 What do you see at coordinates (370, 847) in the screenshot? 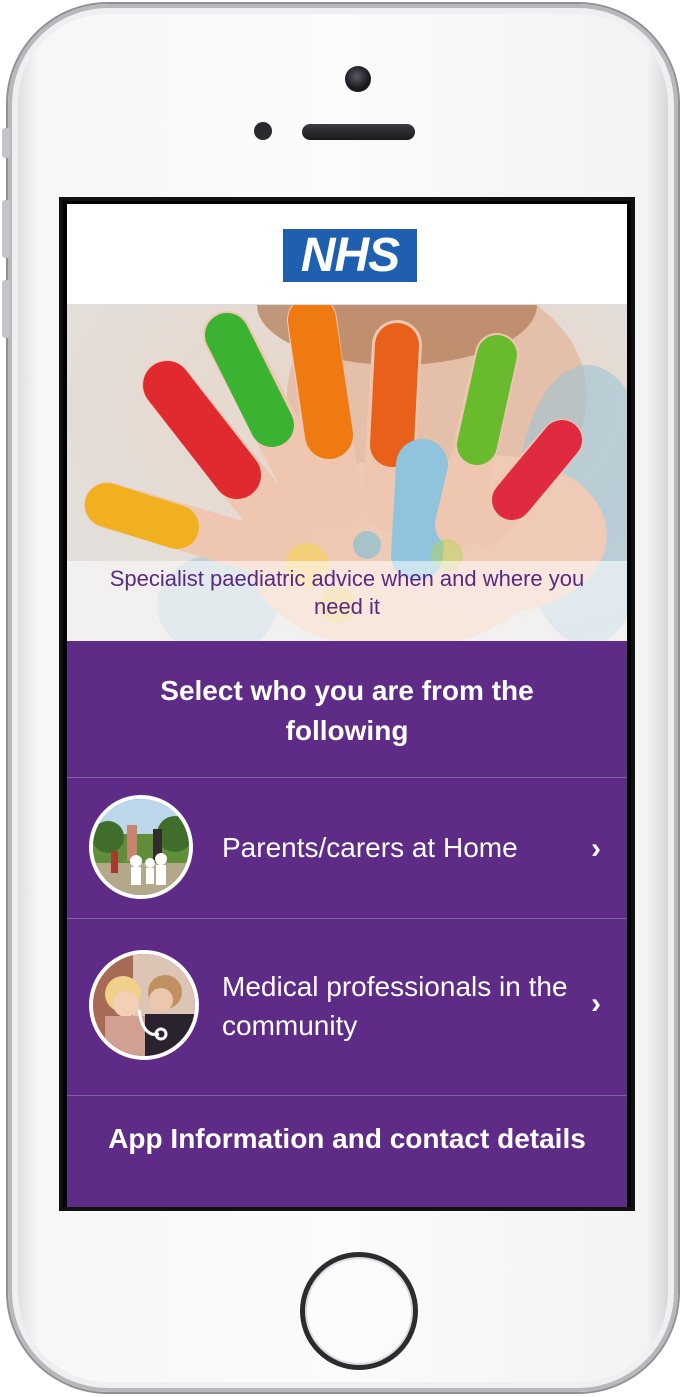
I see `option-label: Parents/carers at Home` at bounding box center [370, 847].